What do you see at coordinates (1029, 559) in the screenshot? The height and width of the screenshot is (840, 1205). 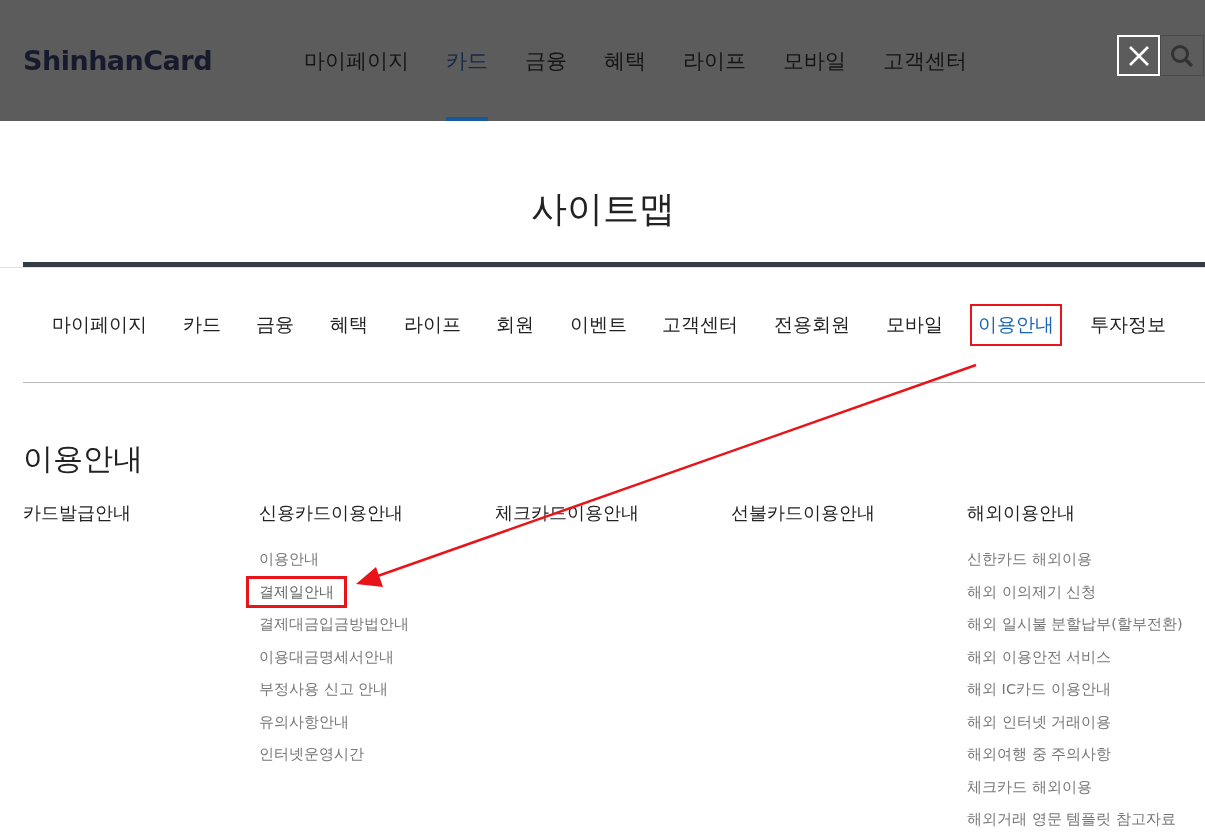 I see `sitemap-link: 신한카드 해외이용` at bounding box center [1029, 559].